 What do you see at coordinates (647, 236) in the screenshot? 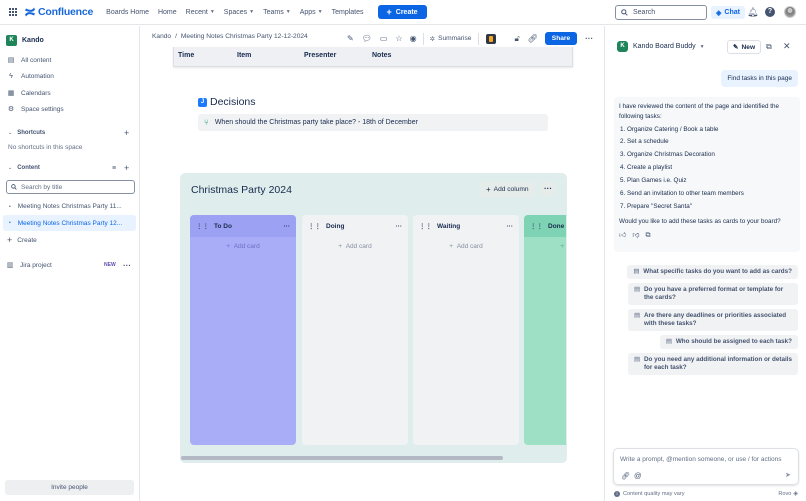
I see `copy-icon: ⧉` at bounding box center [647, 236].